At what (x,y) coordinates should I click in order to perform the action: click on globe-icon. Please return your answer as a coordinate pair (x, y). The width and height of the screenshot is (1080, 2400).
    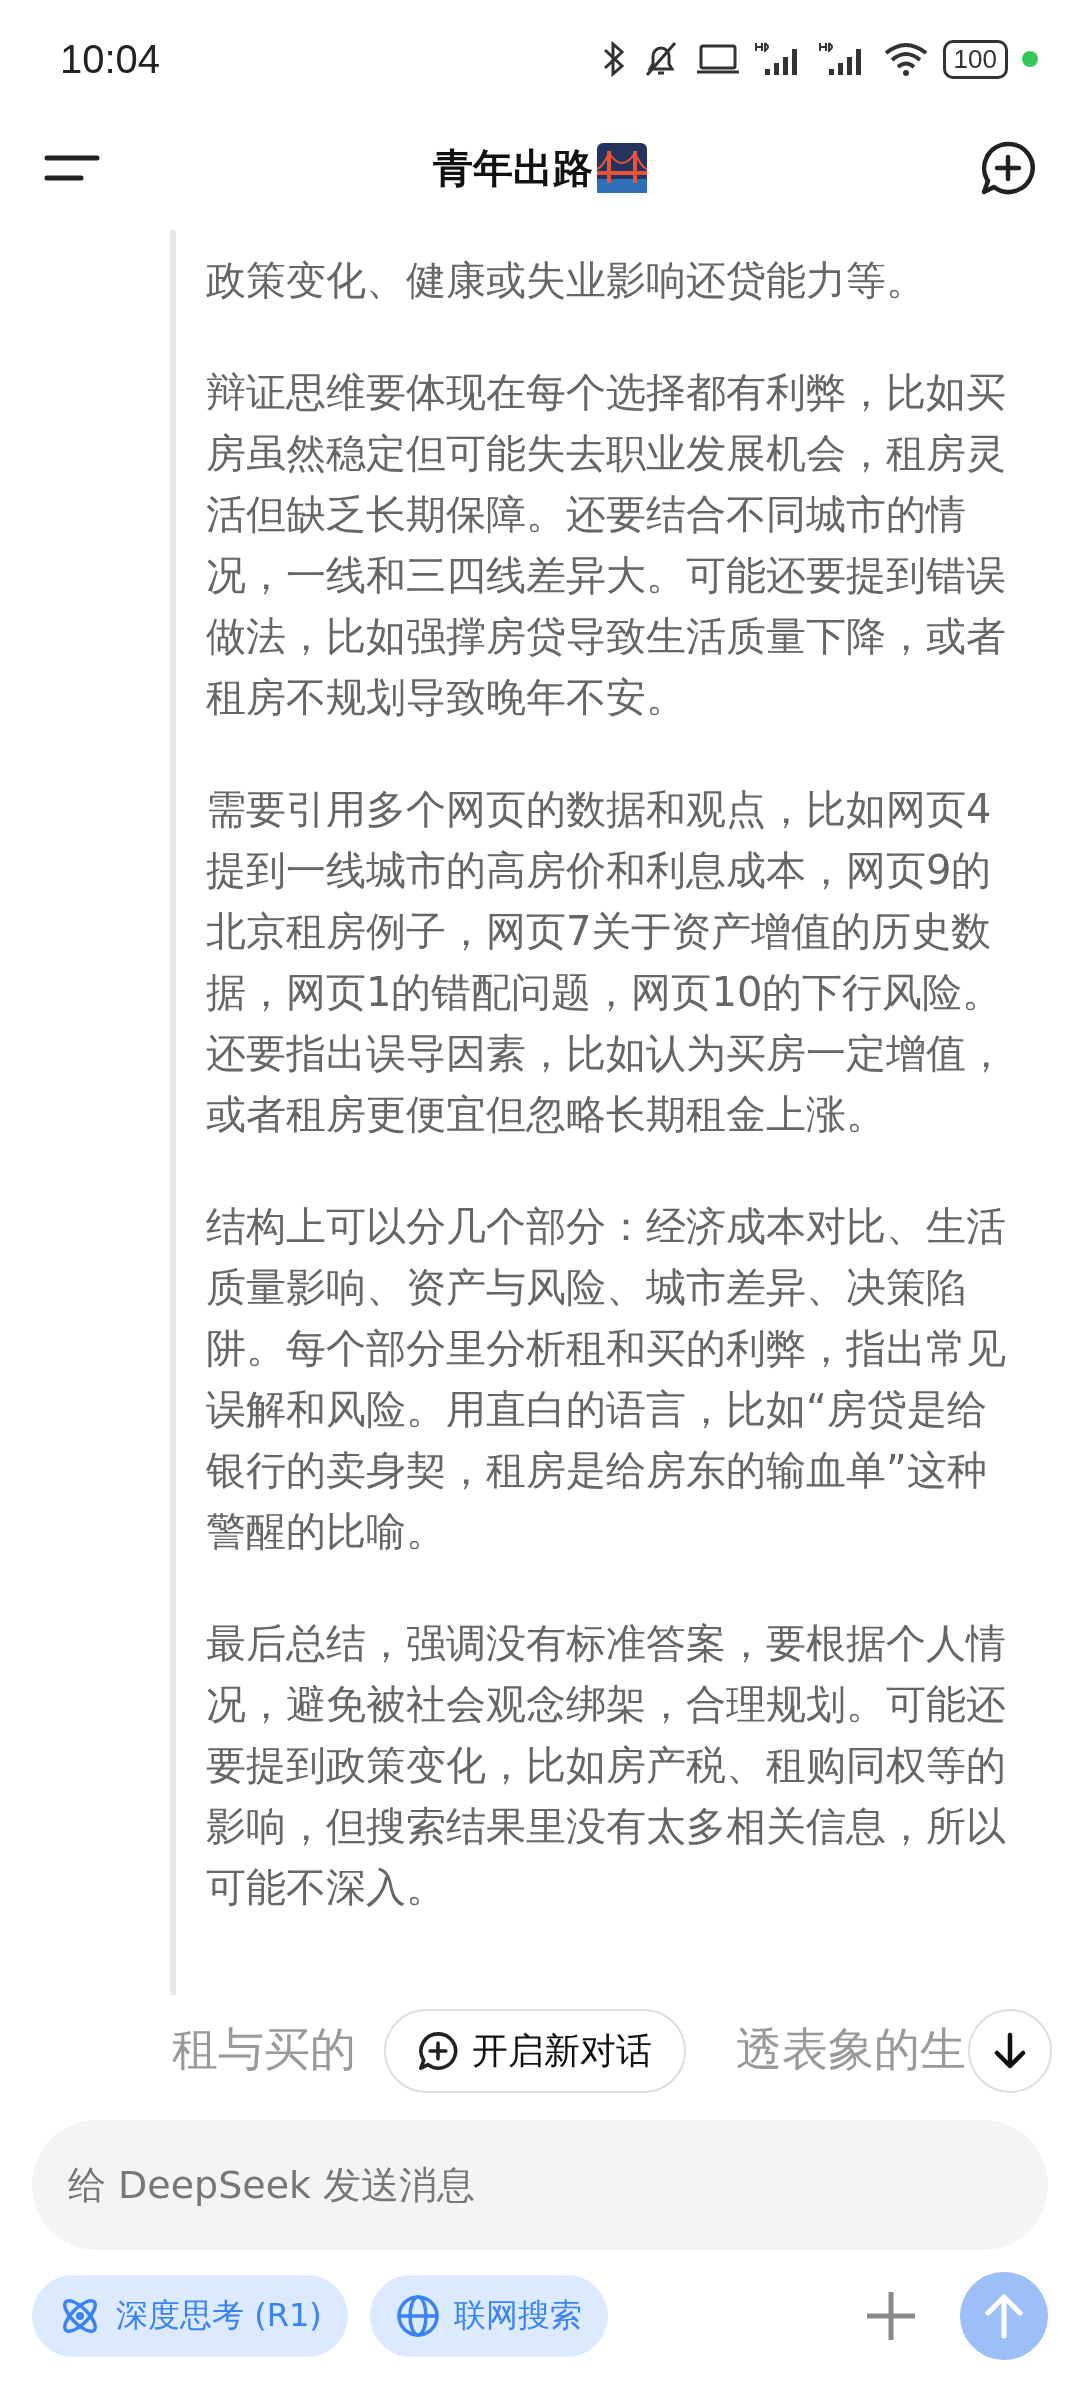
    Looking at the image, I should click on (417, 2316).